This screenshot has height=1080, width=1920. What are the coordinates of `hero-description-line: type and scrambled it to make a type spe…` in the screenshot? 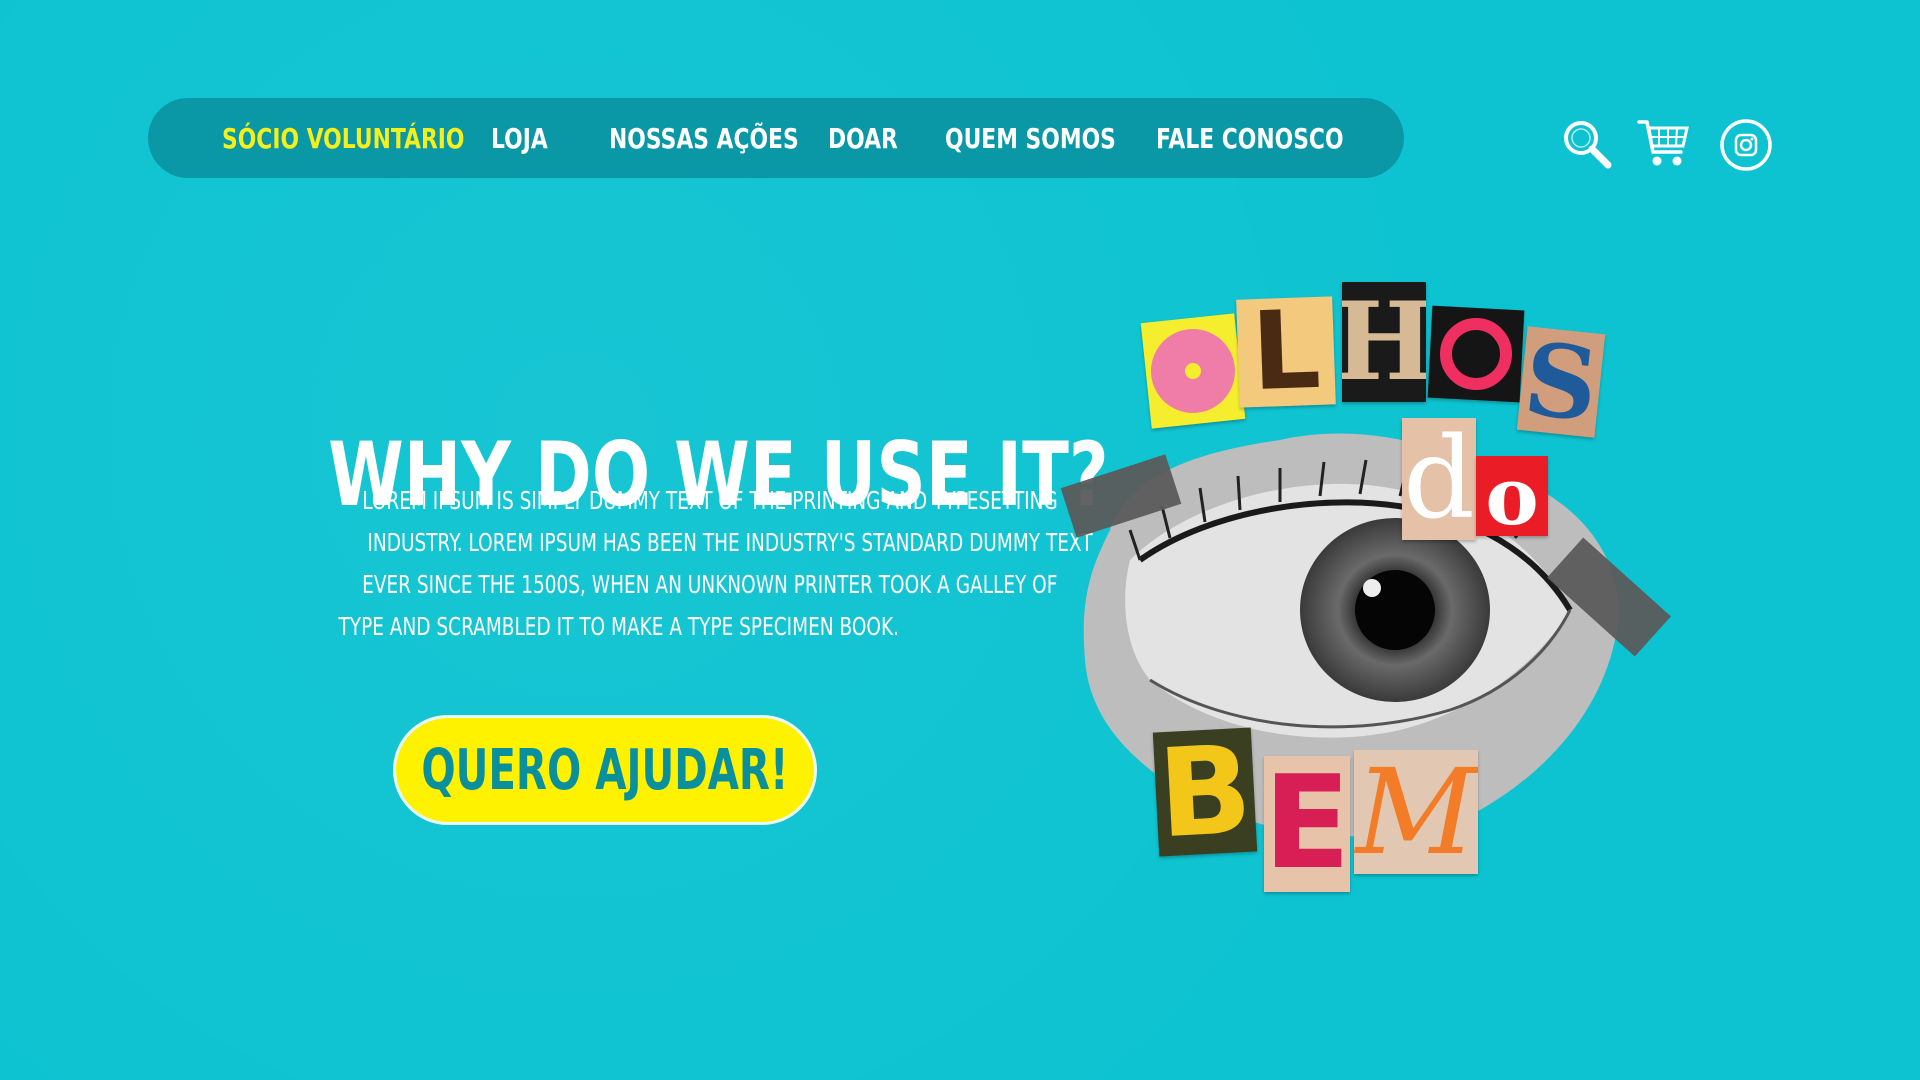 It's located at (619, 626).